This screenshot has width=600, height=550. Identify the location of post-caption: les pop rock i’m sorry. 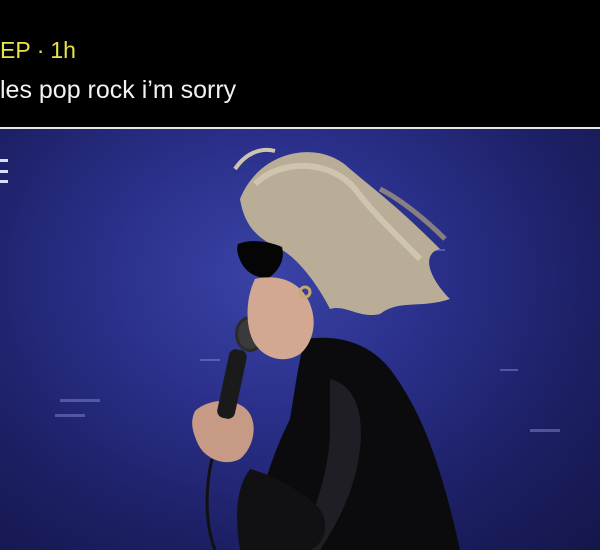
(118, 90).